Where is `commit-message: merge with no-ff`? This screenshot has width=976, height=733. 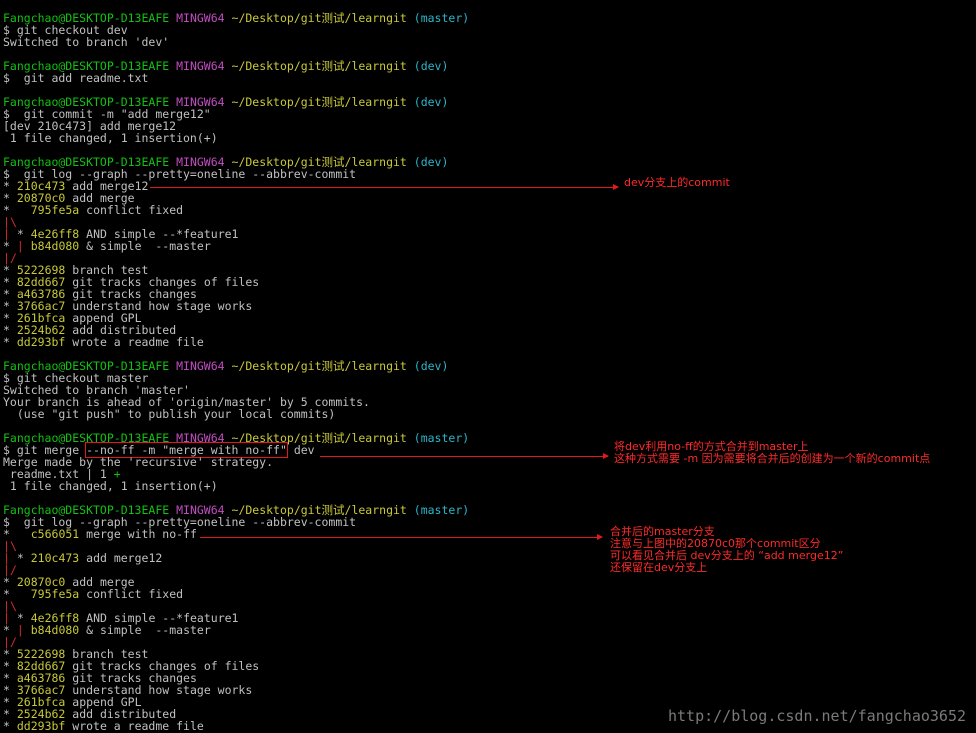 commit-message: merge with no-ff is located at coordinates (138, 534).